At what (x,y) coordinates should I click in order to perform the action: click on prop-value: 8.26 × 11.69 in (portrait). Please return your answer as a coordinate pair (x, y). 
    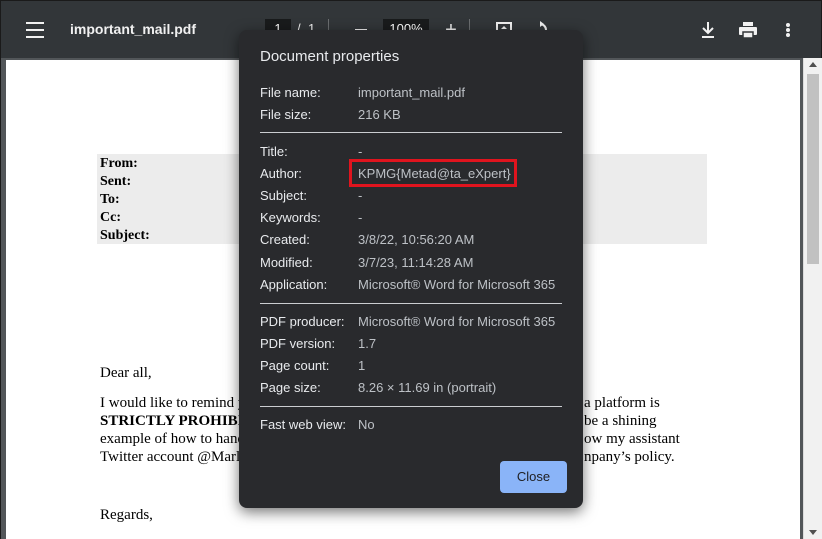
    Looking at the image, I should click on (427, 387).